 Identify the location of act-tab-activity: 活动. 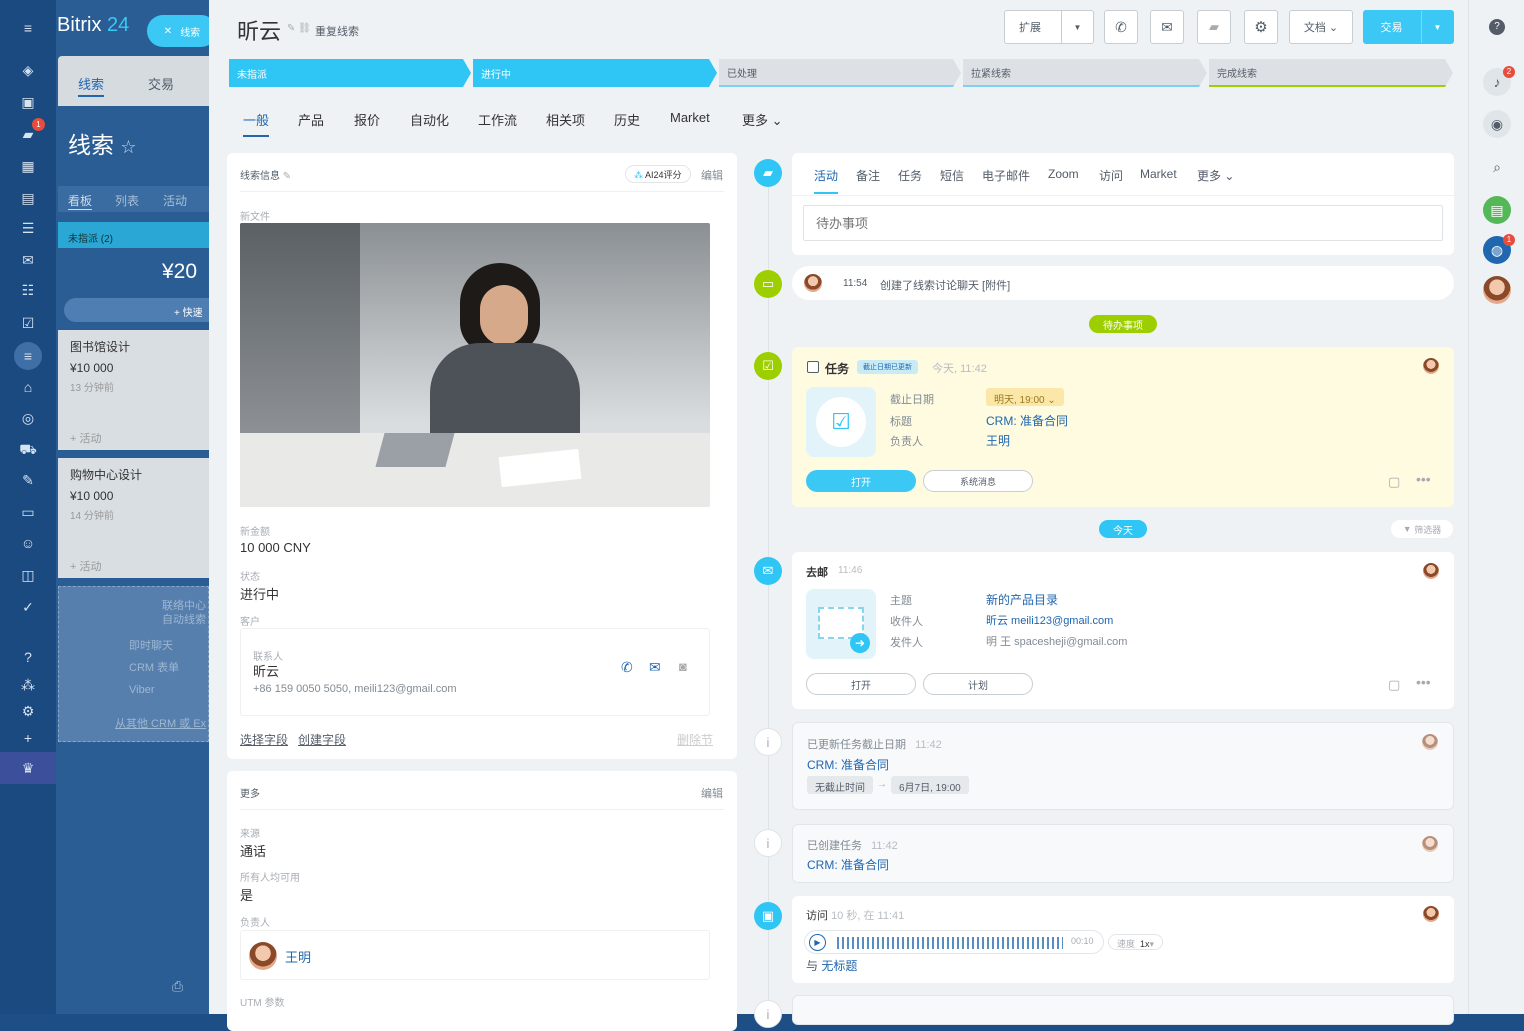
(826, 180).